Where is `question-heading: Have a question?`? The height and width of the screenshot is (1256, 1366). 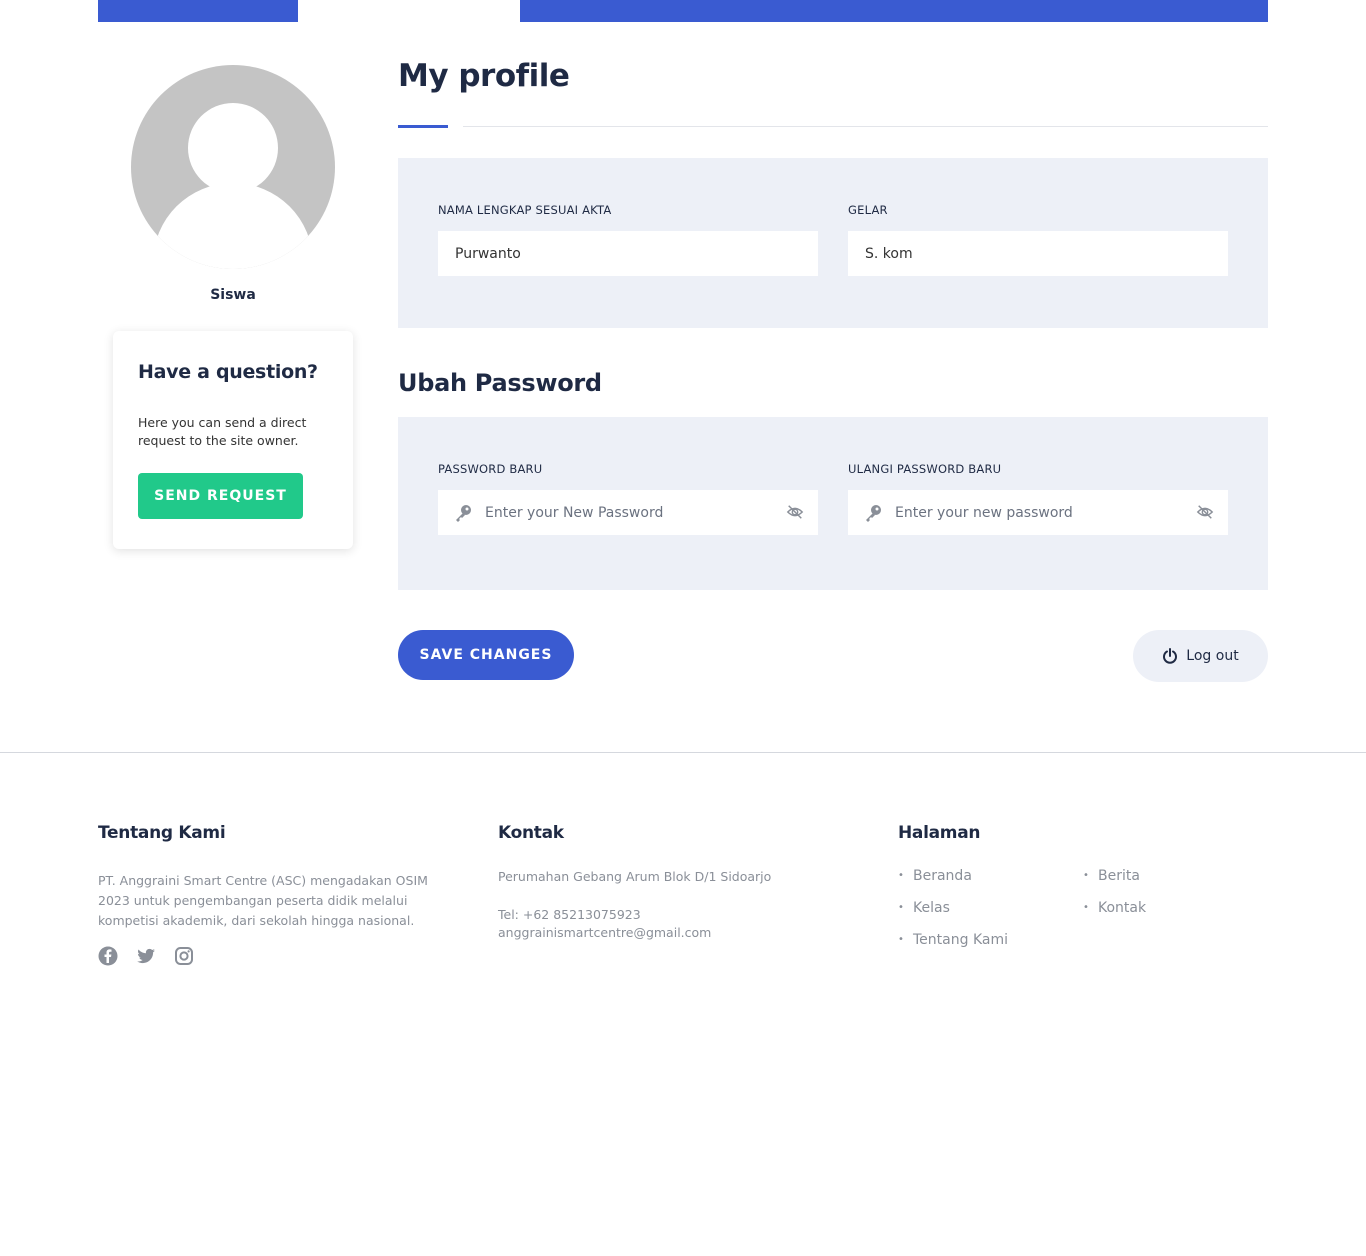
question-heading: Have a question? is located at coordinates (228, 372).